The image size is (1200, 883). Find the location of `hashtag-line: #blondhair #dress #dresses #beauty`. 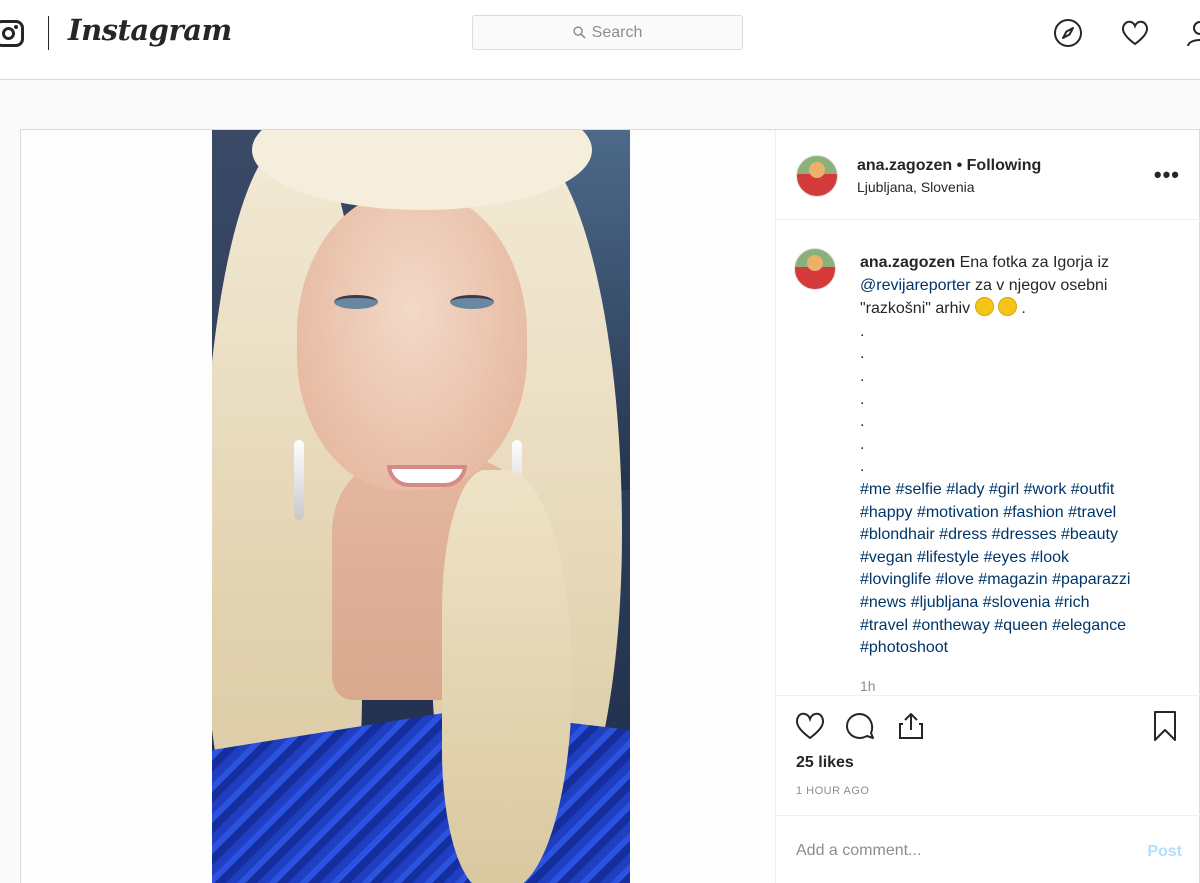

hashtag-line: #blondhair #dress #dresses #beauty is located at coordinates (1020, 535).